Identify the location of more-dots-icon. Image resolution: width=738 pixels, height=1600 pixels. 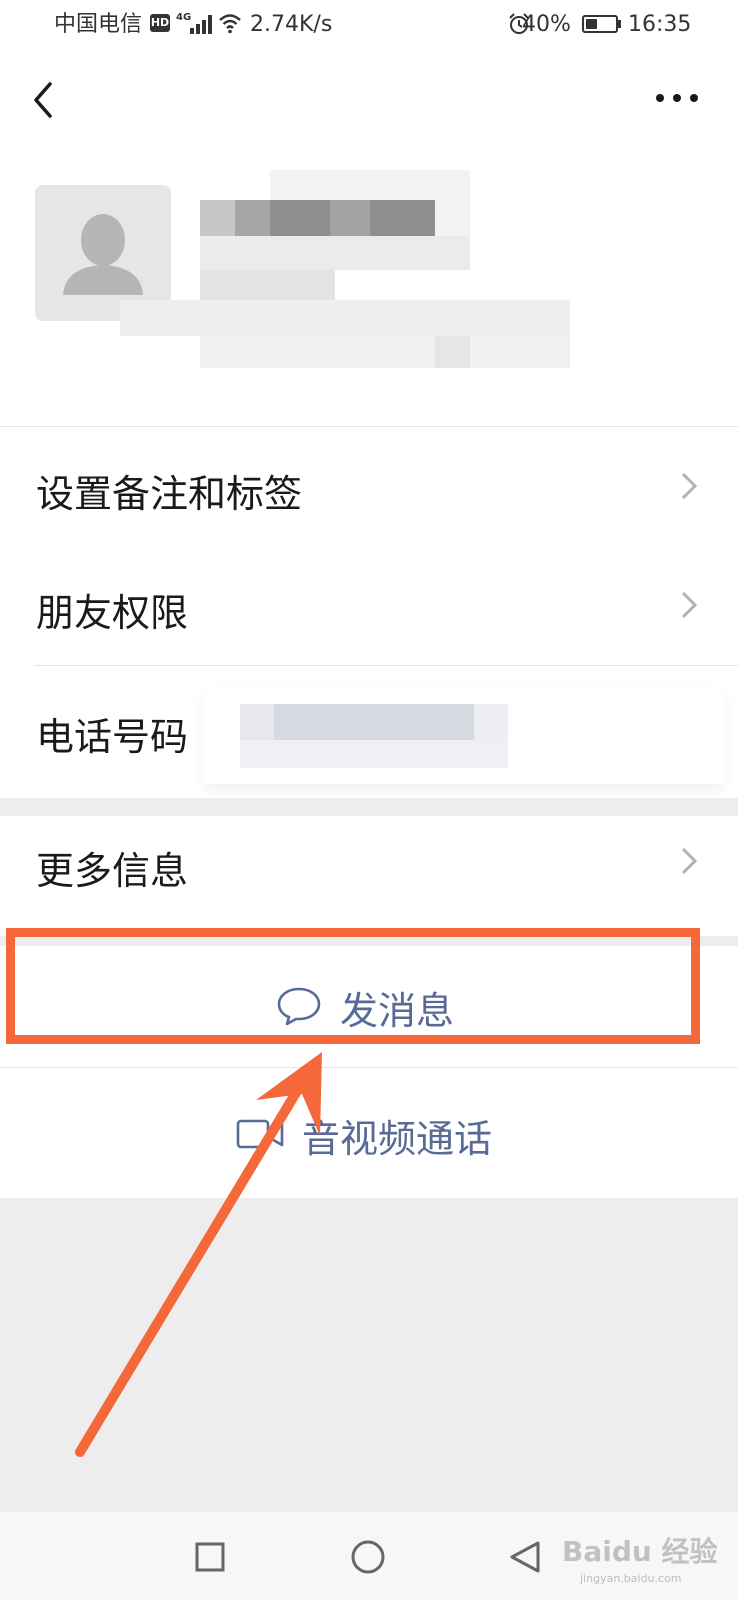
(678, 98).